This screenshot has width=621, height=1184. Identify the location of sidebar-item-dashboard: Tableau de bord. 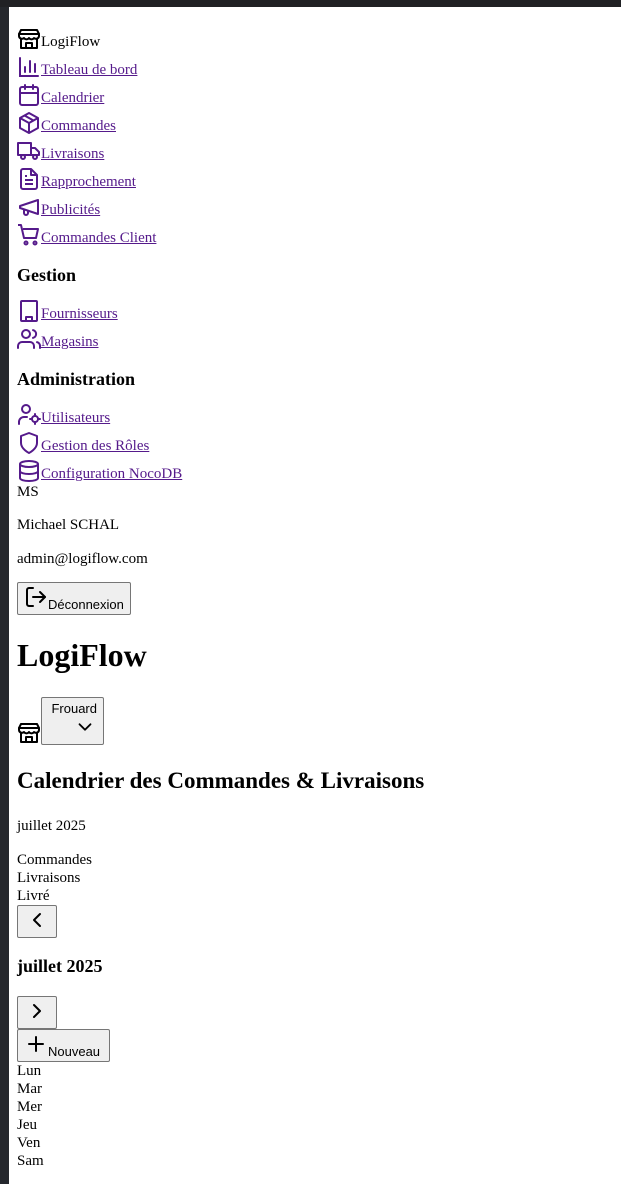
(319, 65).